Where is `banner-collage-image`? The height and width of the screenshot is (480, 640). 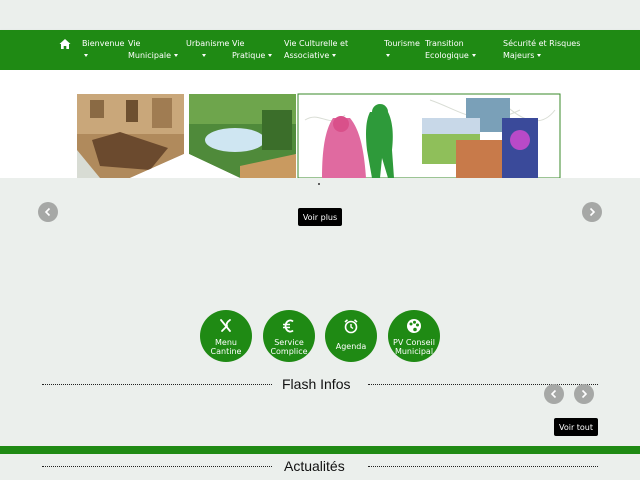
banner-collage-image is located at coordinates (319, 135).